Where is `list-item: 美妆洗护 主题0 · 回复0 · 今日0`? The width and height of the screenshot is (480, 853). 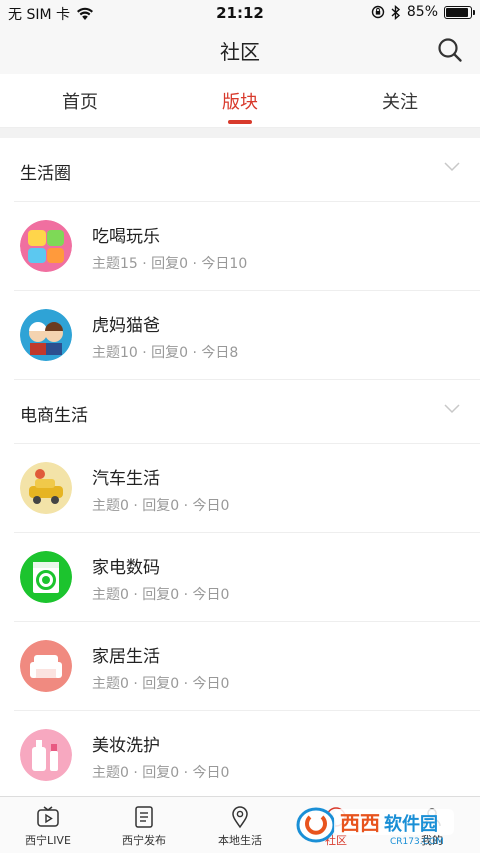
list-item: 美妆洗护 主题0 · 回复0 · 今日0 is located at coordinates (247, 753).